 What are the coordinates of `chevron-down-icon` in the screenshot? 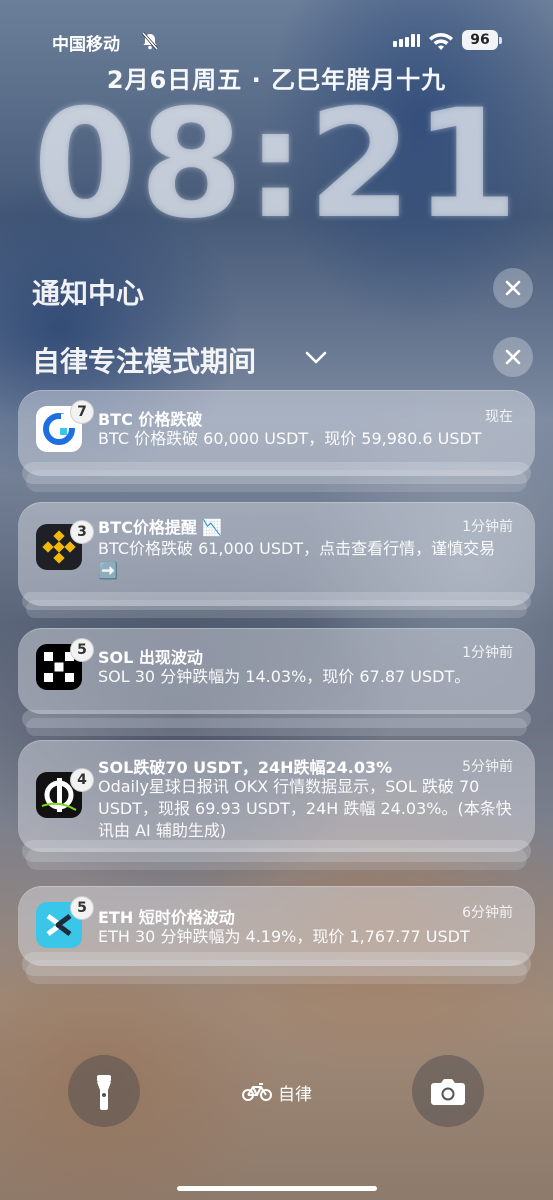 It's located at (316, 358).